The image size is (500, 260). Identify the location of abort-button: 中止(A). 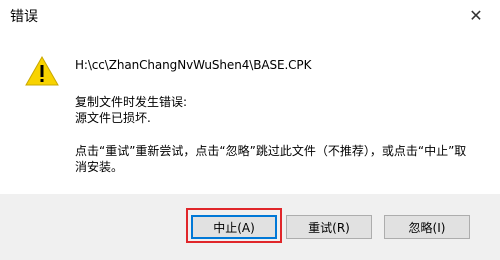
(234, 227).